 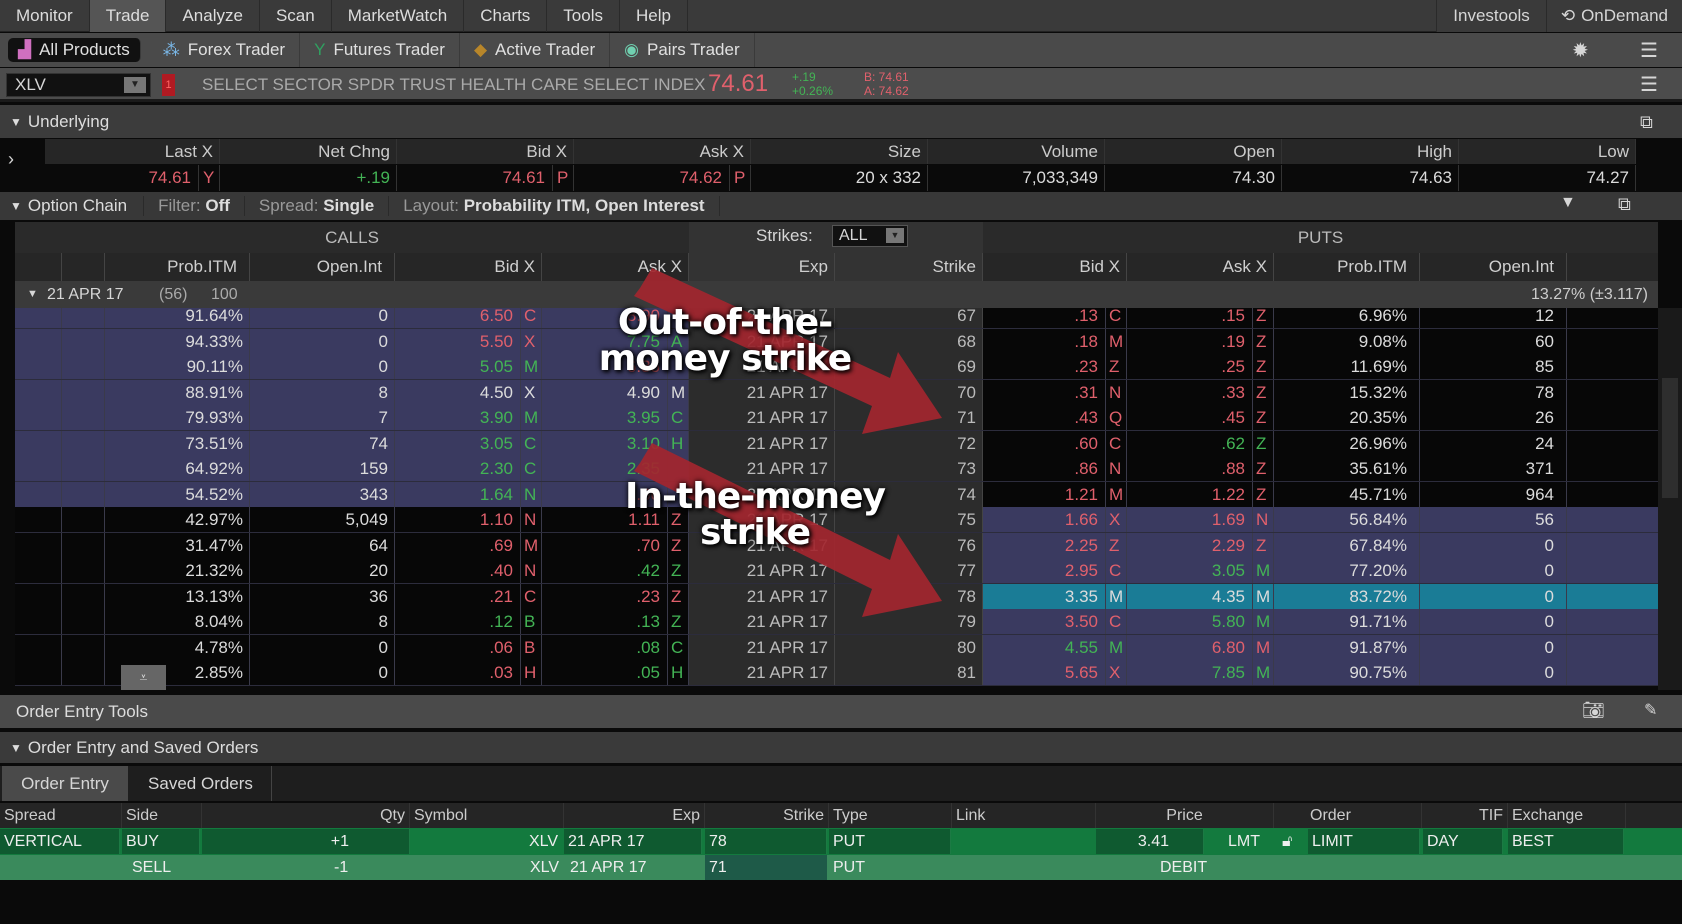 What do you see at coordinates (1593, 710) in the screenshot?
I see `camera-icon: 📷︎` at bounding box center [1593, 710].